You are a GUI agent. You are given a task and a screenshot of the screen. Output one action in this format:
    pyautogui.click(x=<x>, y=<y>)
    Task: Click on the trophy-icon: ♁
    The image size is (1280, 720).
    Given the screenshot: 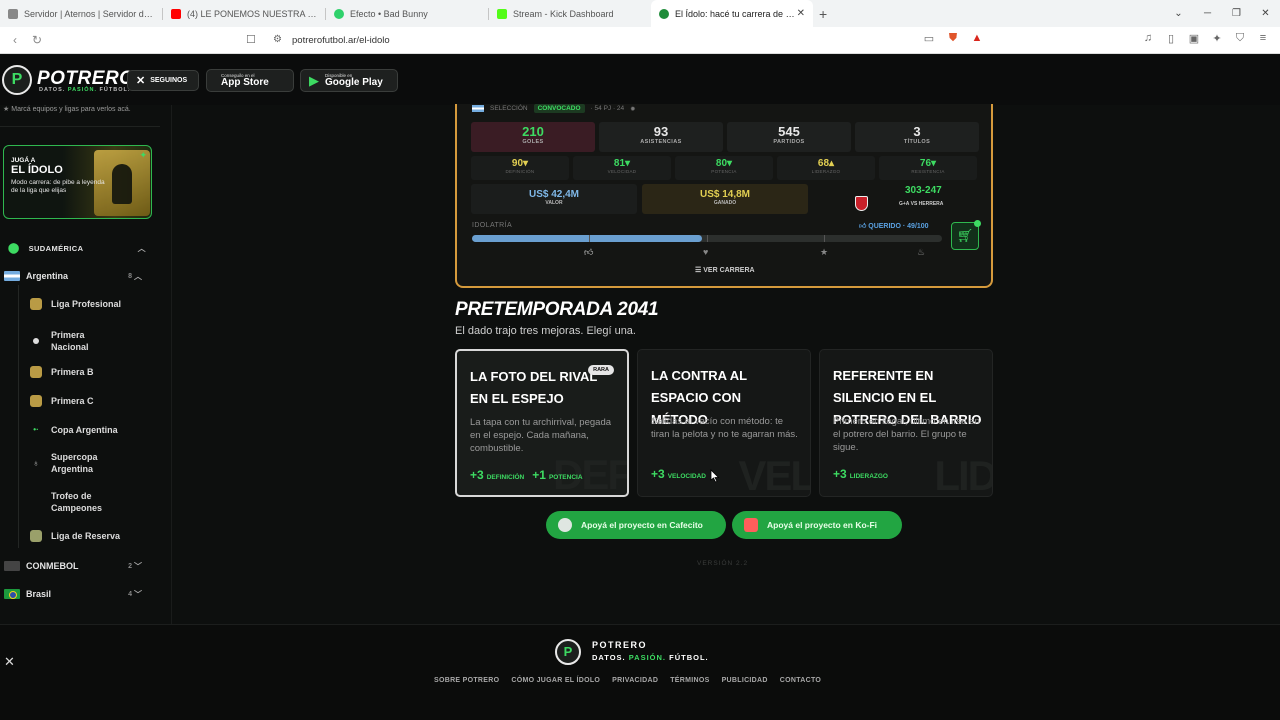 What is the action you would take?
    pyautogui.click(x=36, y=463)
    